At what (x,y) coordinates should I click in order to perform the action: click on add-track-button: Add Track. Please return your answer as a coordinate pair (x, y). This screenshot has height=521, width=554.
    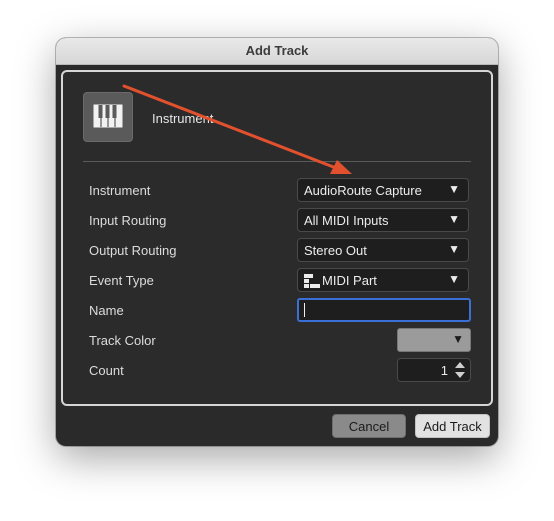
    Looking at the image, I should click on (452, 426).